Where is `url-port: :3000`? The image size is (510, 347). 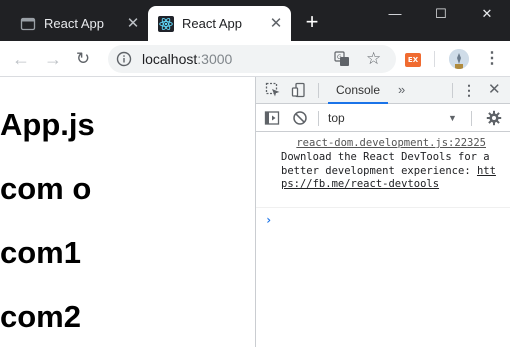 url-port: :3000 is located at coordinates (215, 59).